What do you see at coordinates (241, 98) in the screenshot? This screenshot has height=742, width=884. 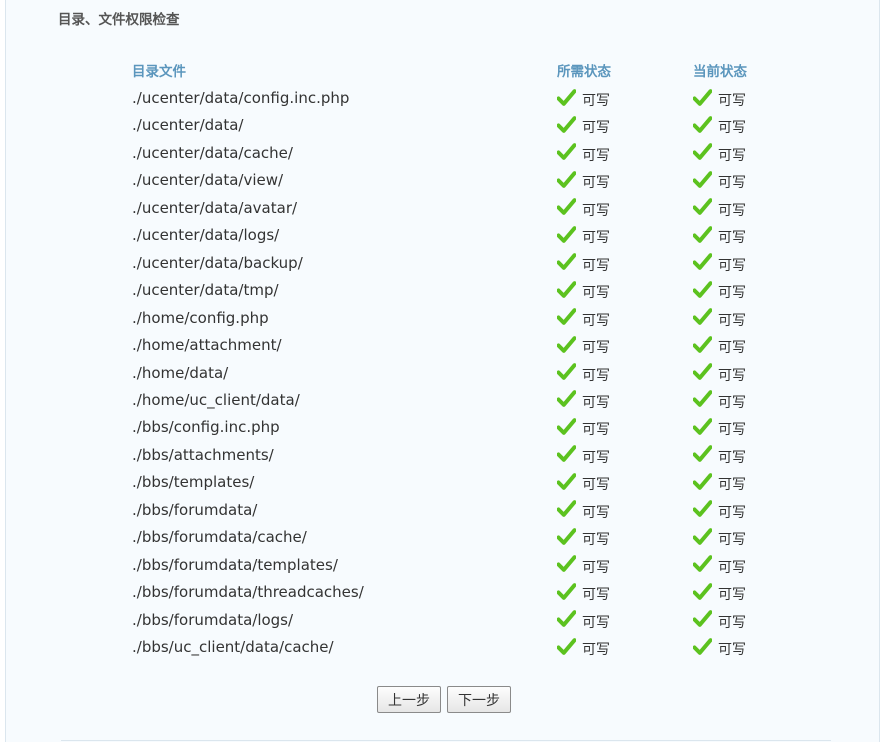 I see `file-path: ./ucenter/data/config.inc.php` at bounding box center [241, 98].